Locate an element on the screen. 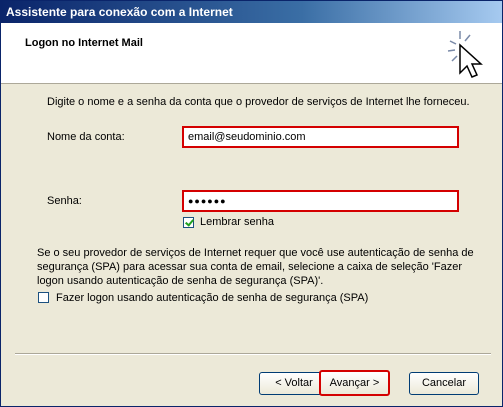 The width and height of the screenshot is (503, 407). wizard-sparkle-cursor-icon is located at coordinates (465, 54).